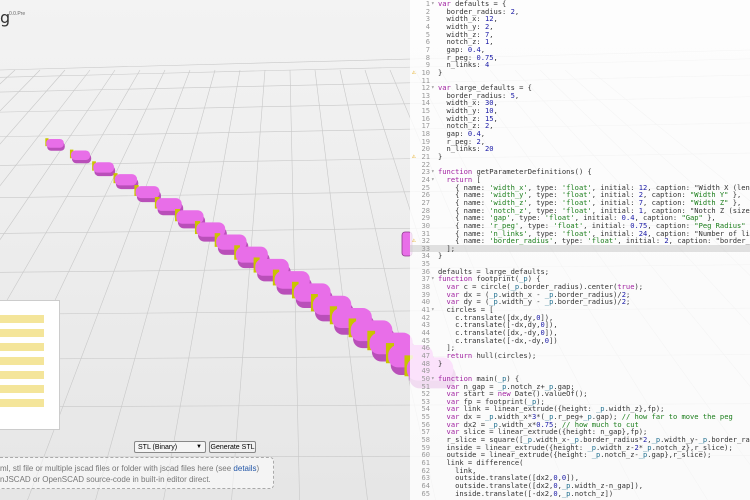 This screenshot has height=500, width=750. I want to click on code-line: 34}, so click(580, 256).